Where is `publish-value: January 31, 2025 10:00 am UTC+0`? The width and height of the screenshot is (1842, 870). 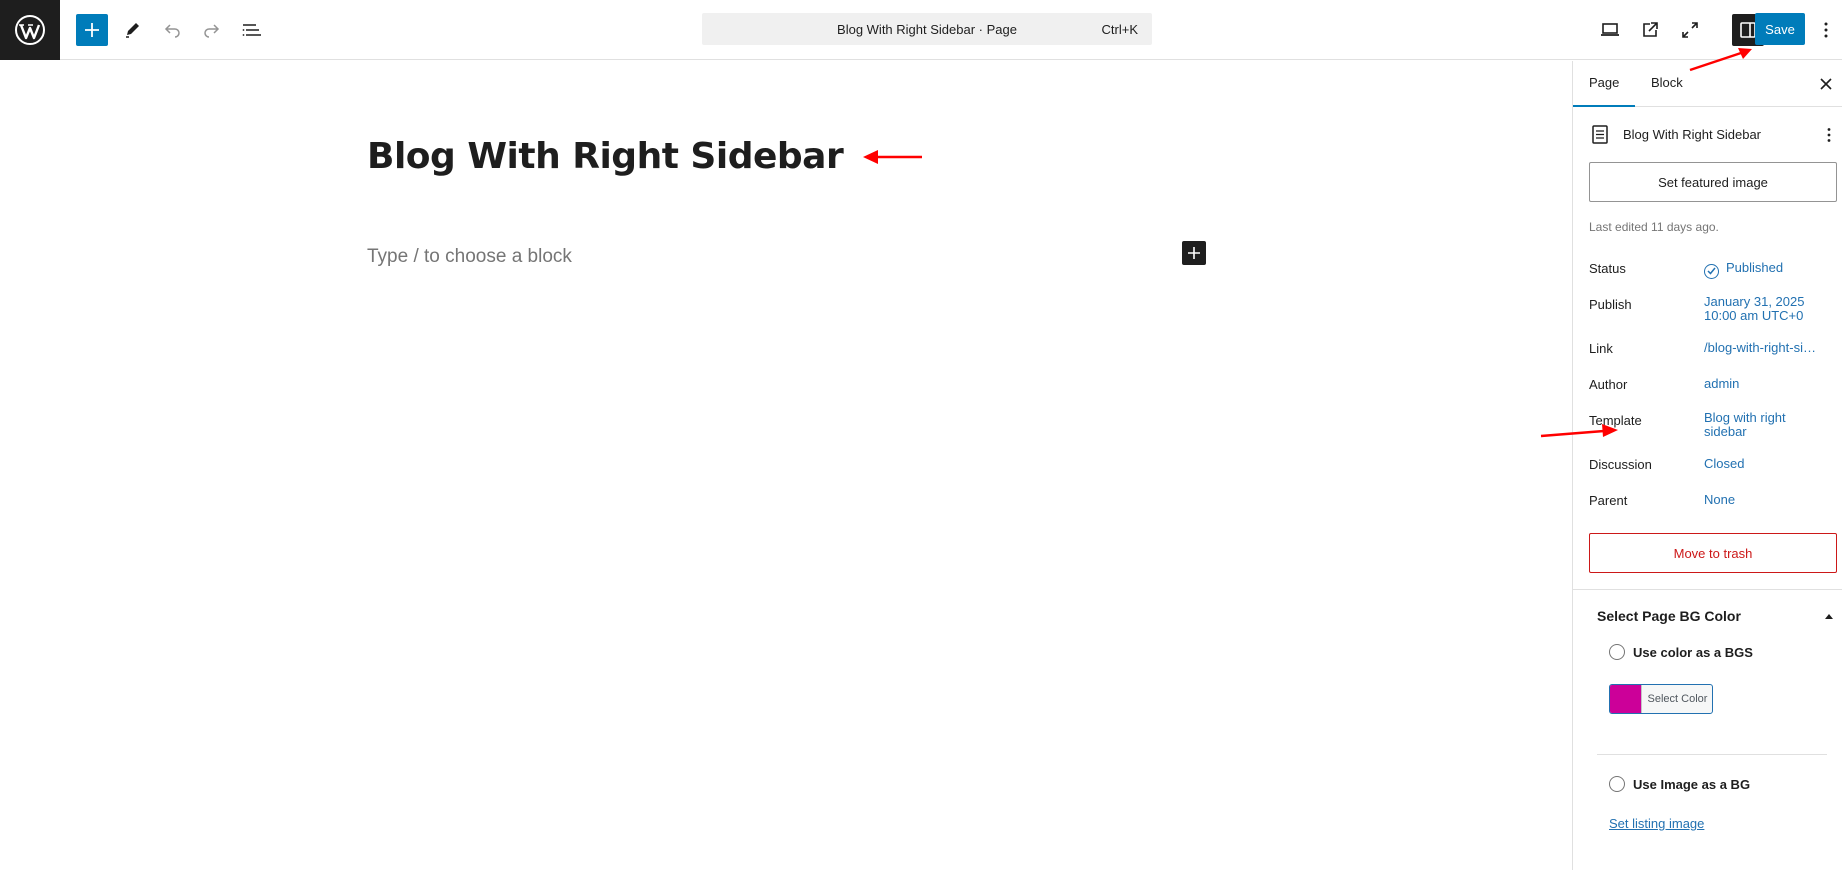 publish-value: January 31, 2025 10:00 am UTC+0 is located at coordinates (1754, 309).